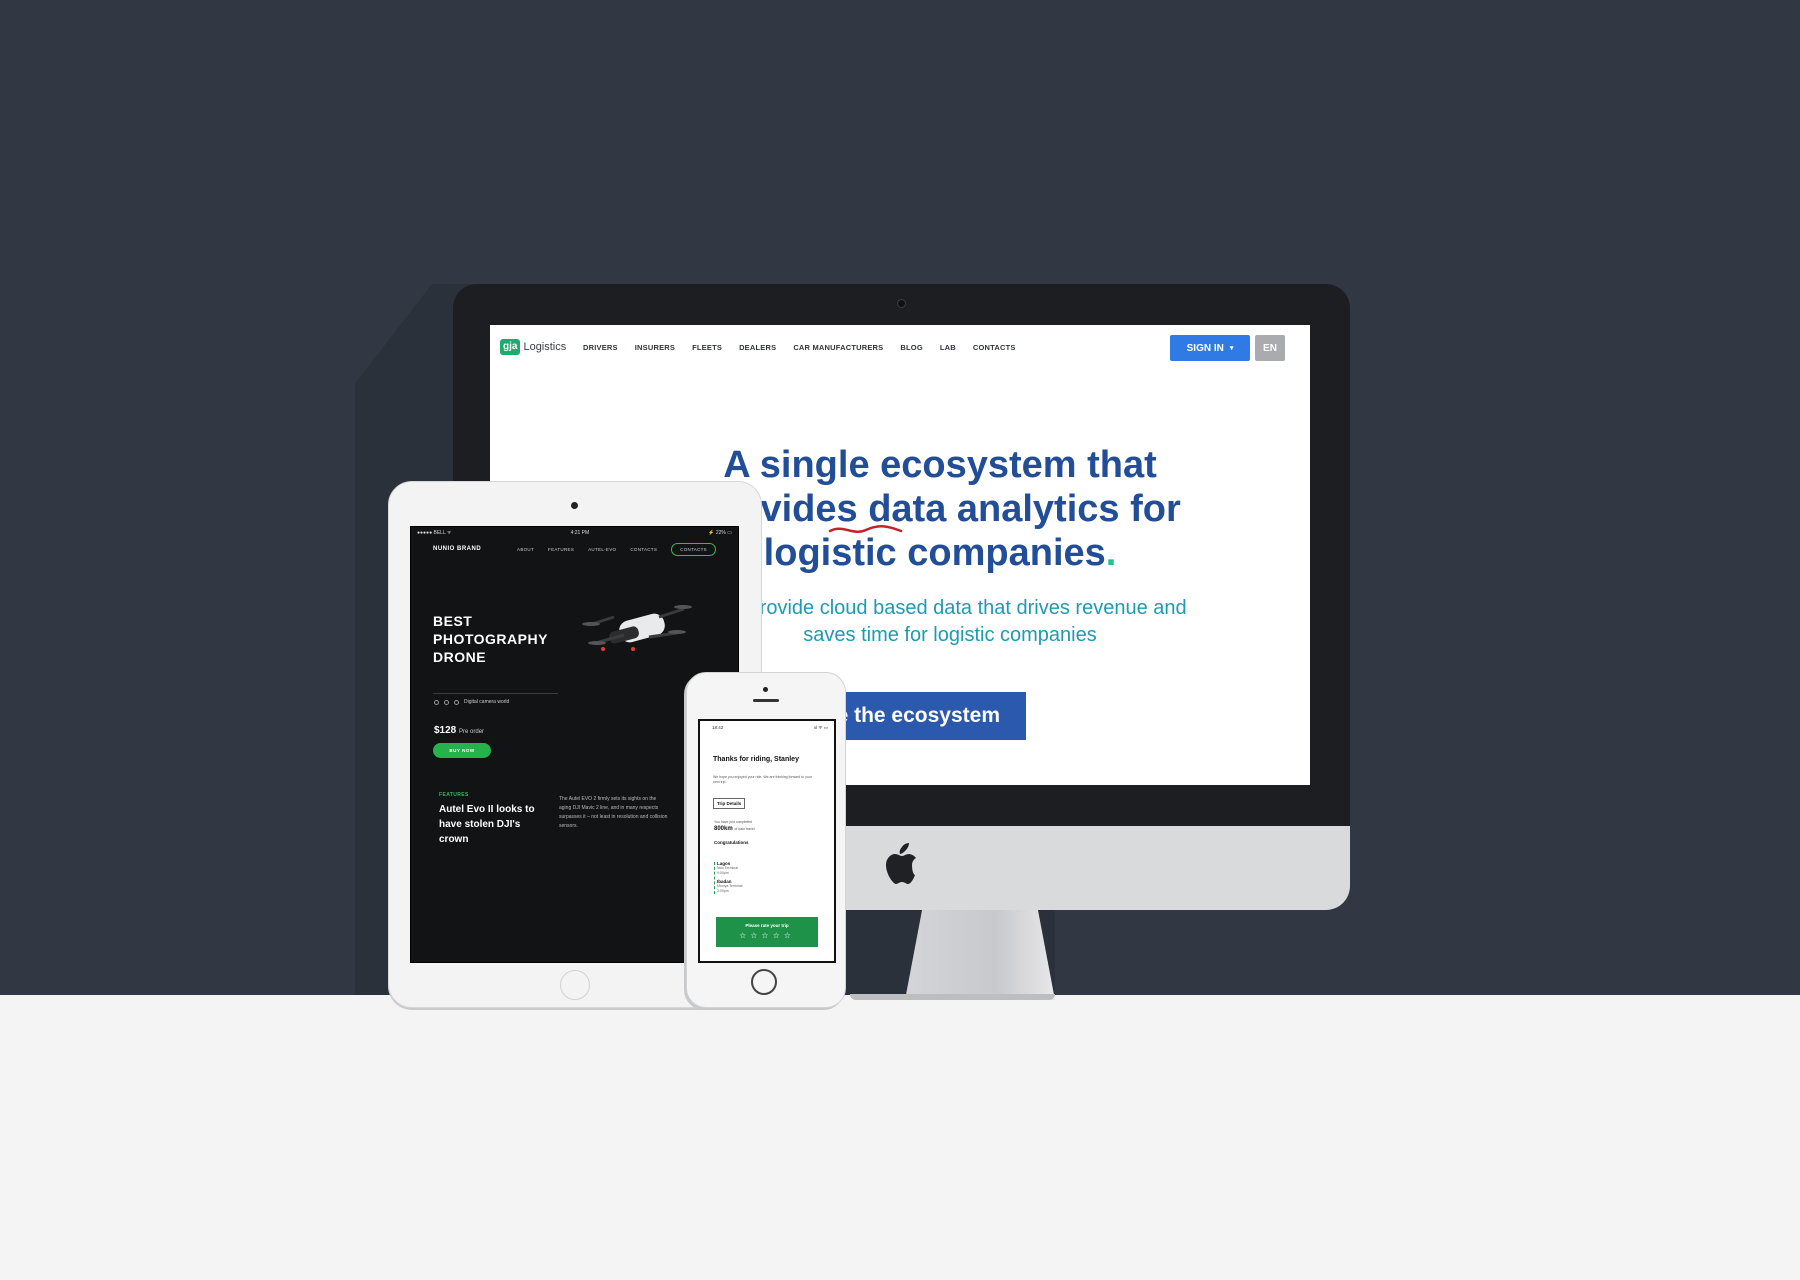 This screenshot has height=1280, width=1800. I want to click on drone-contacts-button: CONTACTS, so click(693, 549).